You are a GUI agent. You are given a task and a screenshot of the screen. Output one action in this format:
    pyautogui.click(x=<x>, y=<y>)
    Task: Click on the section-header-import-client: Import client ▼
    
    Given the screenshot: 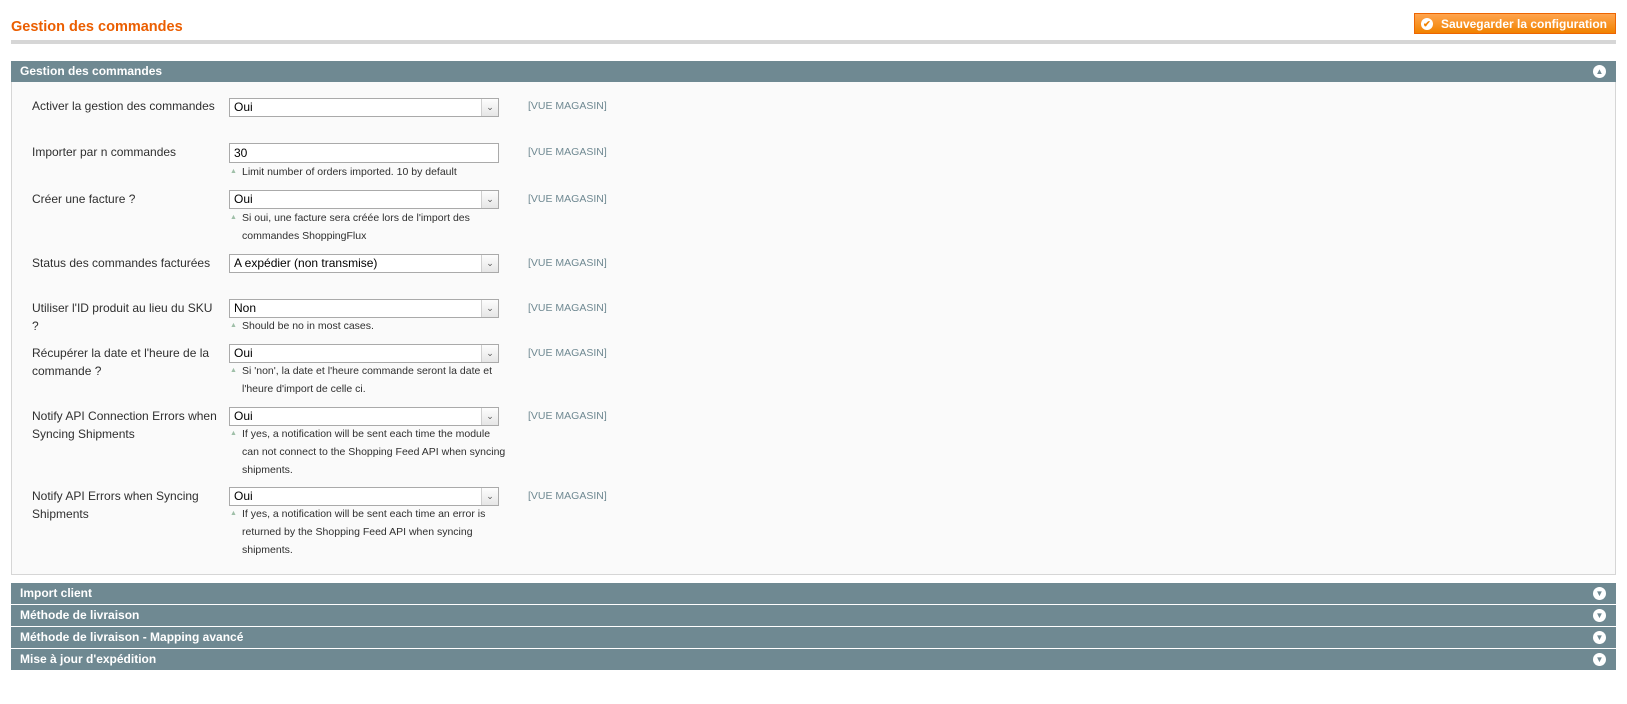 What is the action you would take?
    pyautogui.click(x=813, y=593)
    